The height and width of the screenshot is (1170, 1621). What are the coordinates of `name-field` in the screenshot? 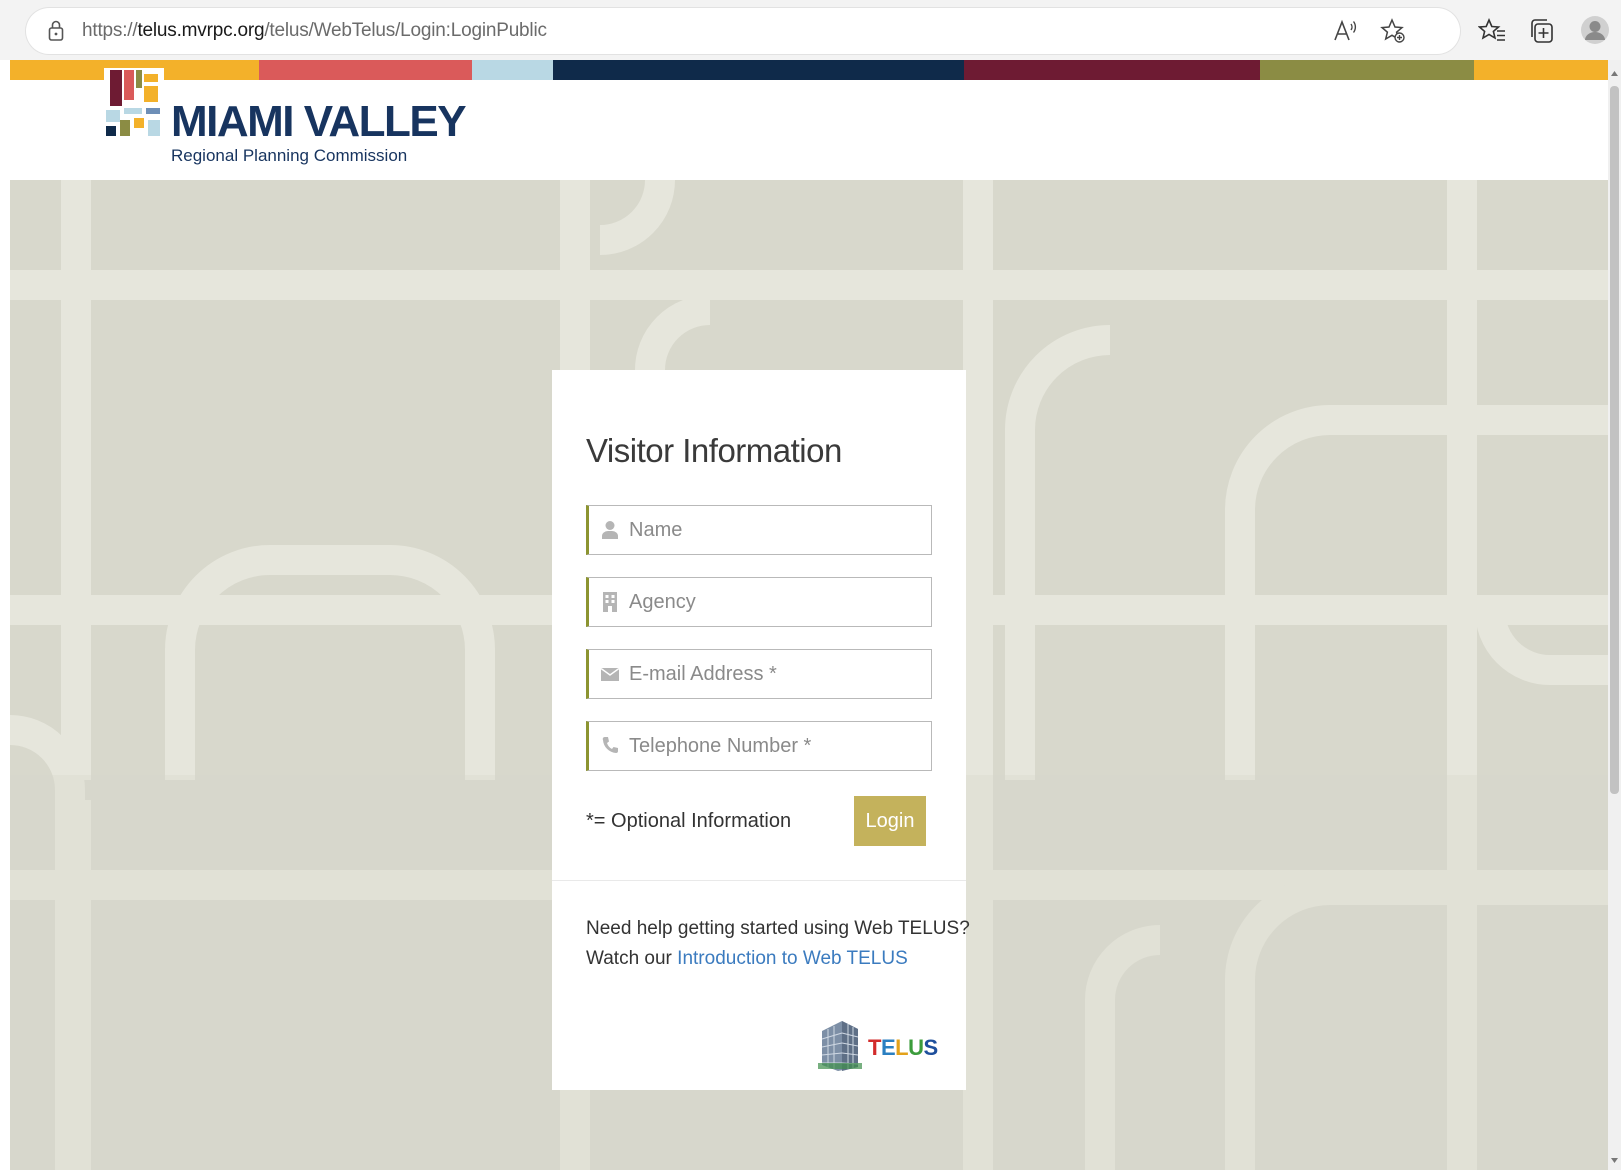 It's located at (759, 530).